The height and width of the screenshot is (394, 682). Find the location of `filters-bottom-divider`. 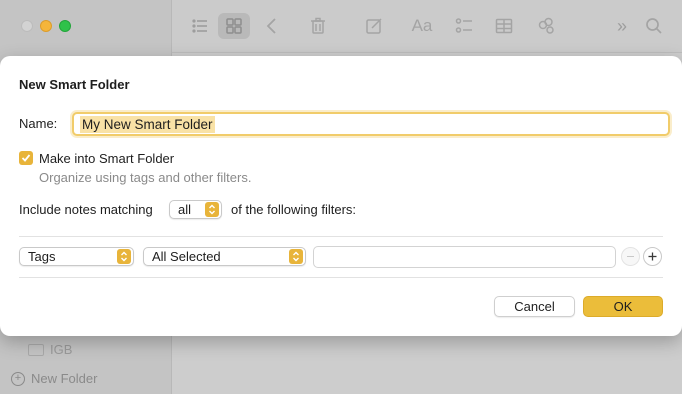

filters-bottom-divider is located at coordinates (341, 277).